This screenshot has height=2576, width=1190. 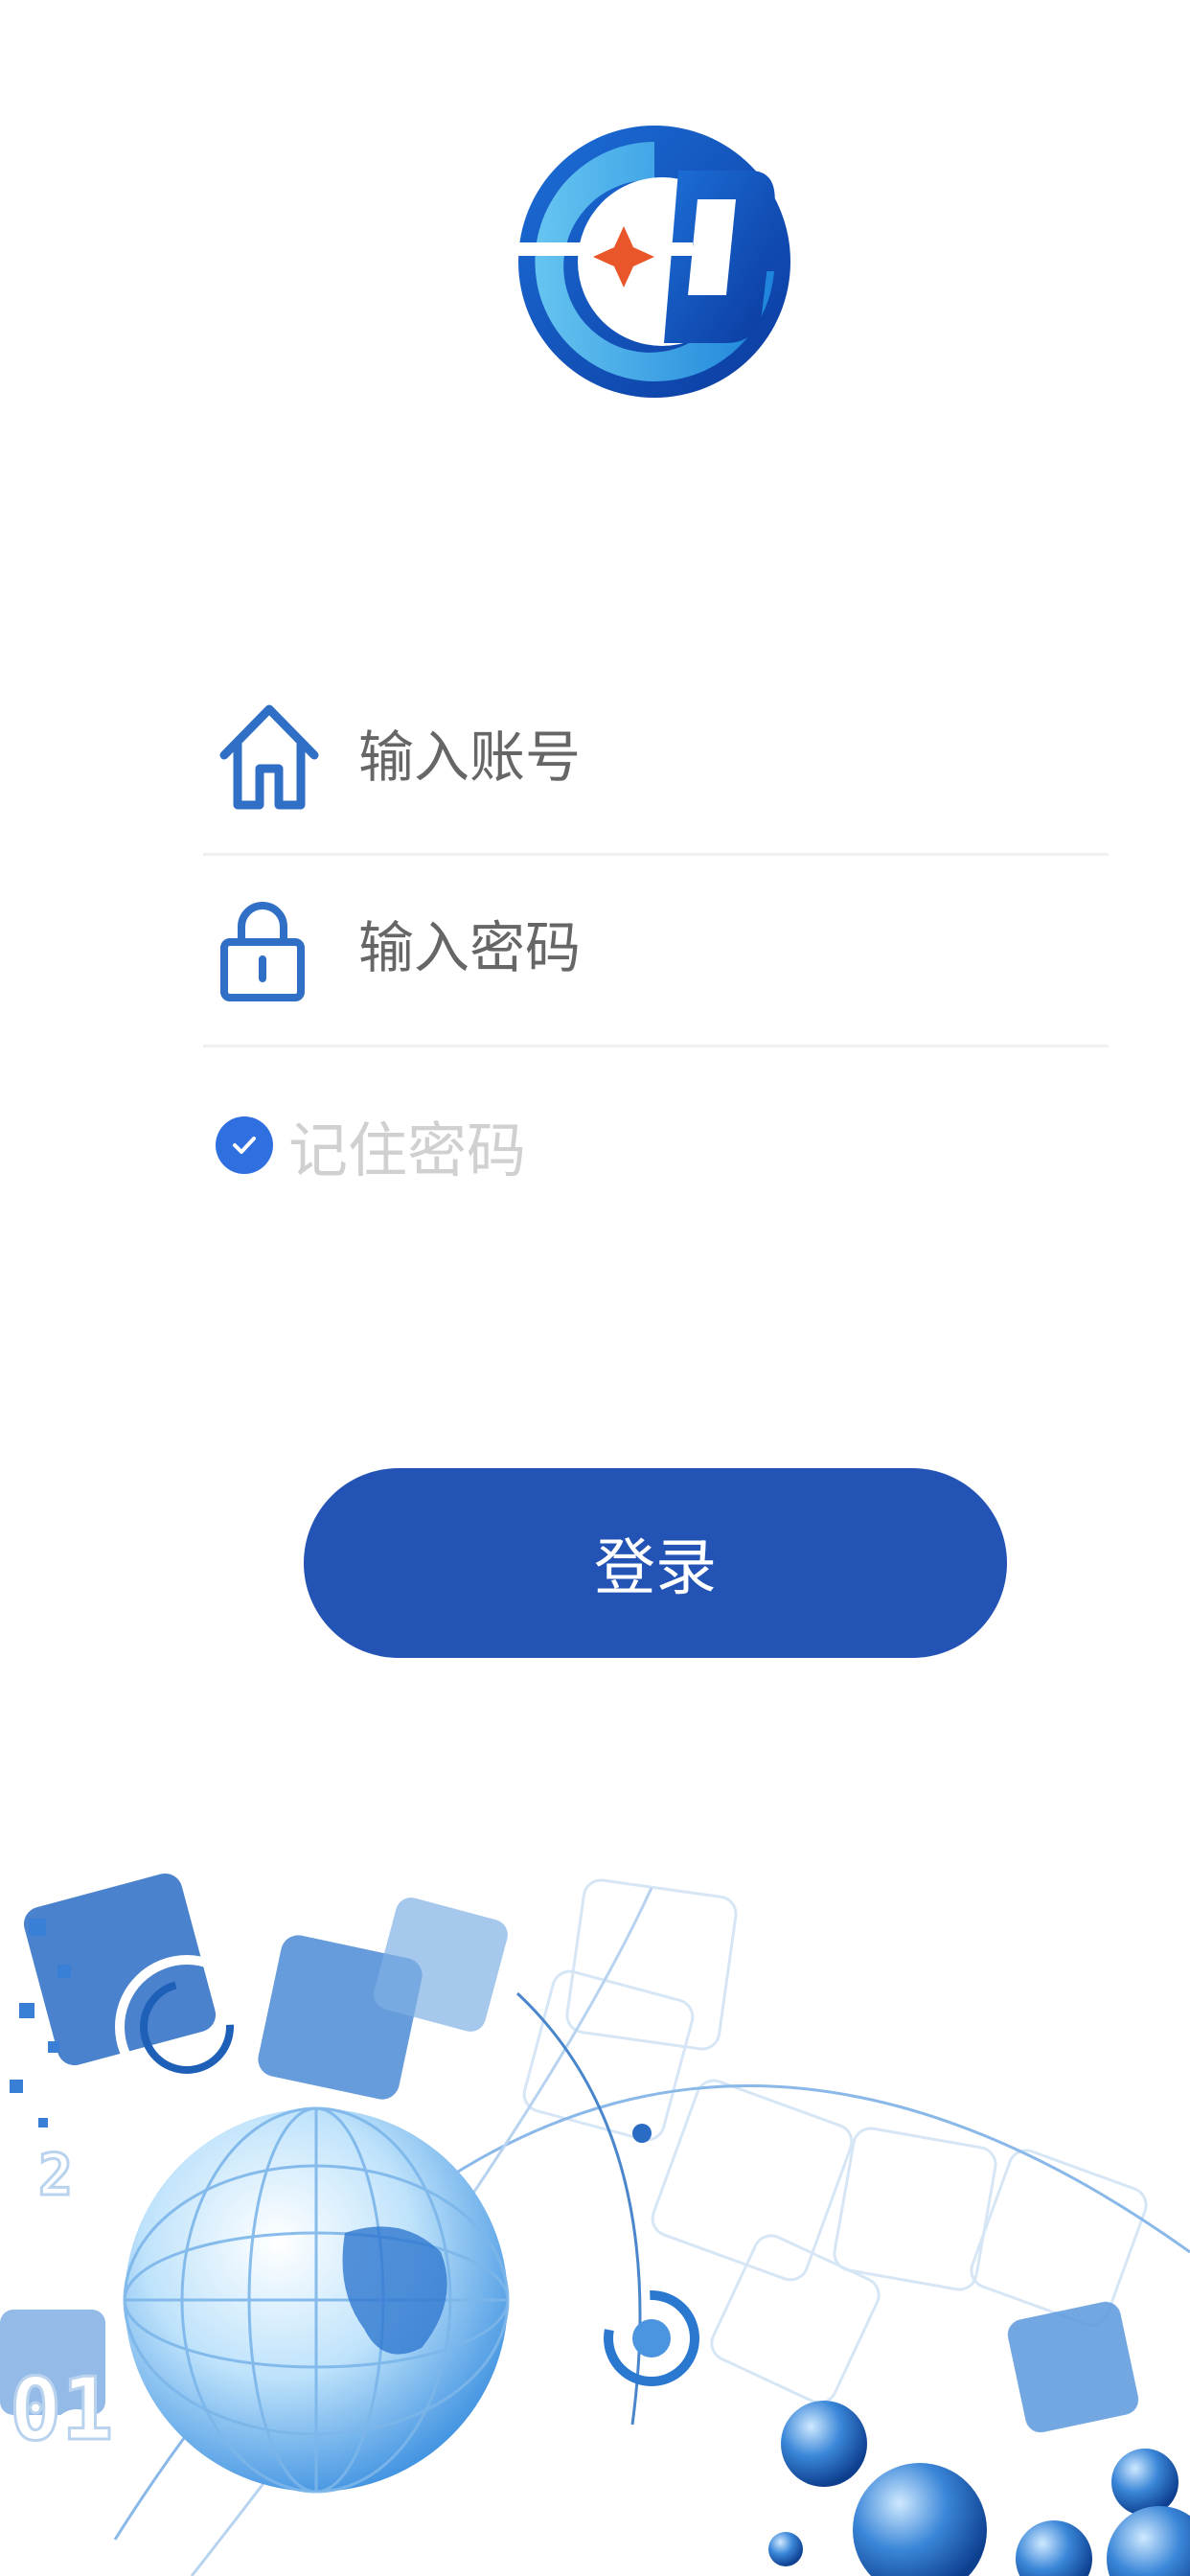 What do you see at coordinates (263, 951) in the screenshot?
I see `lock-icon` at bounding box center [263, 951].